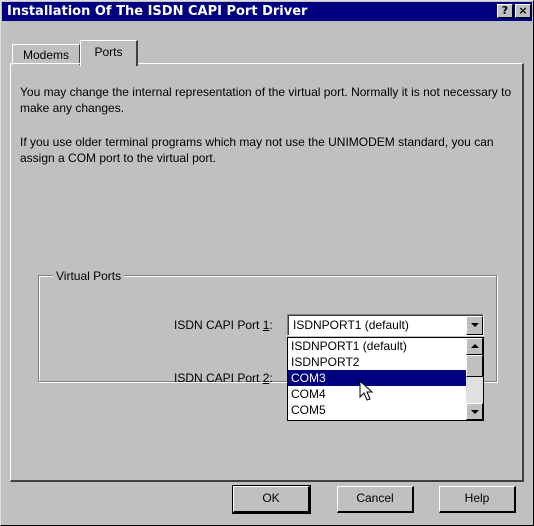 The width and height of the screenshot is (534, 526). I want to click on port1-dropdown-button, so click(474, 325).